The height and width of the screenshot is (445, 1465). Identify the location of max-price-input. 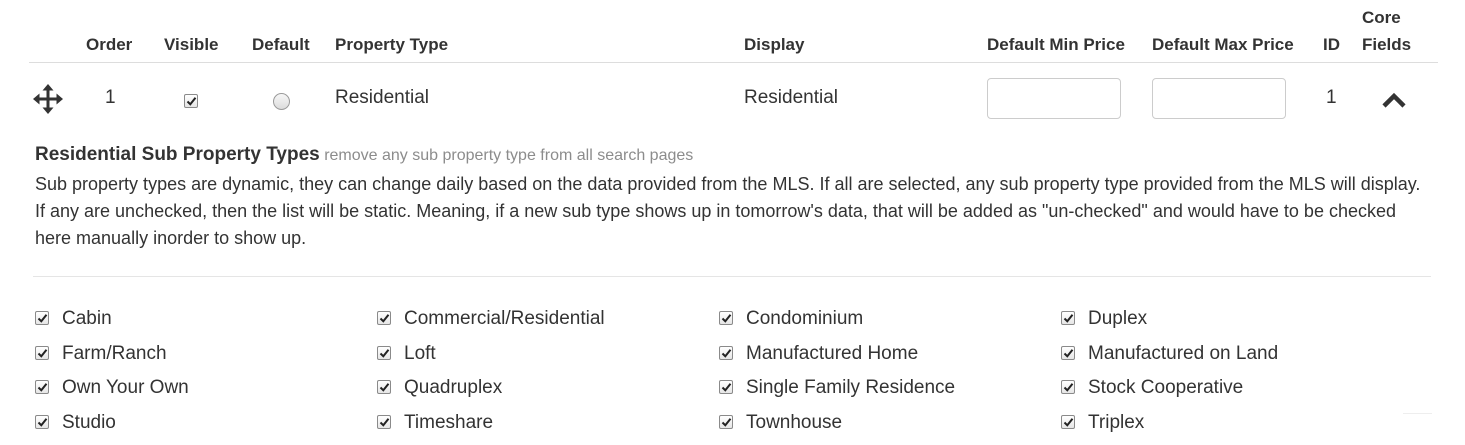
(1219, 98).